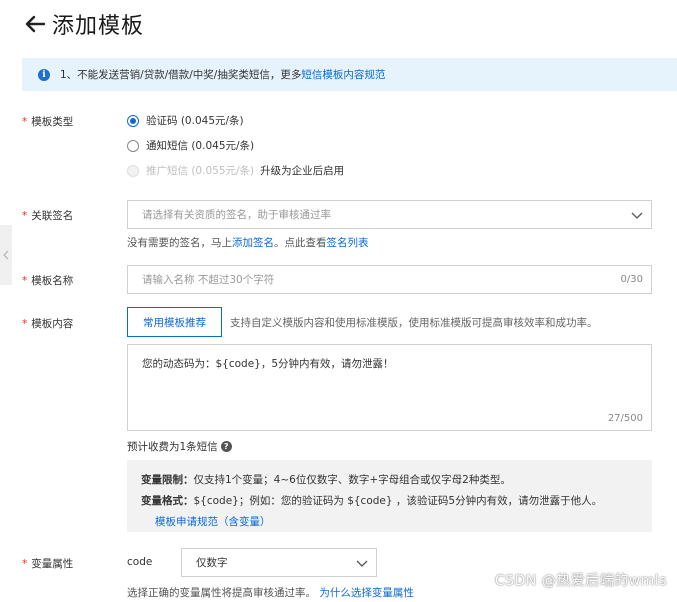  I want to click on template-content-label: * 模板内容, so click(48, 324).